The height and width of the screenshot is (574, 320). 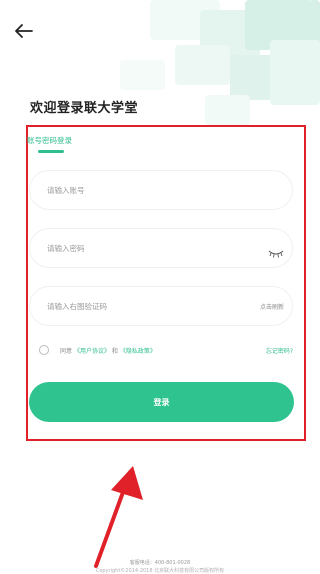 I want to click on account-field, so click(x=161, y=190).